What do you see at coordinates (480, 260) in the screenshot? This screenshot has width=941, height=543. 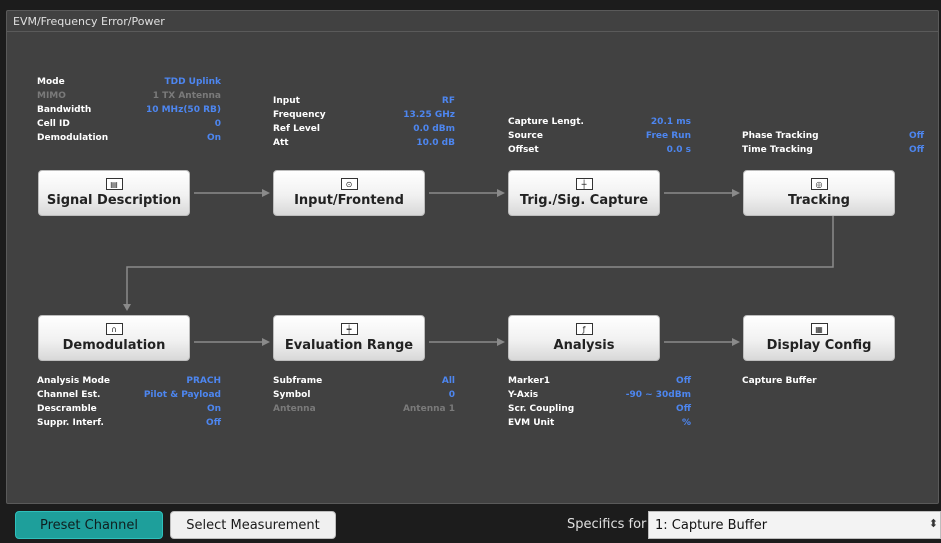 I see `connector-line` at bounding box center [480, 260].